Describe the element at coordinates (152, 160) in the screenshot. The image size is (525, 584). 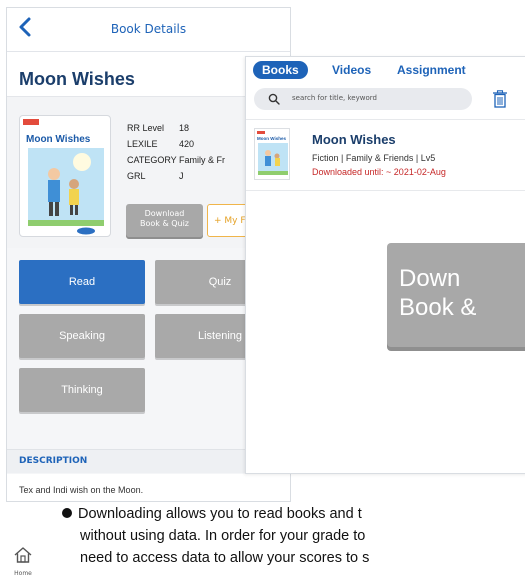
I see `info-label: CATEGORY` at that location.